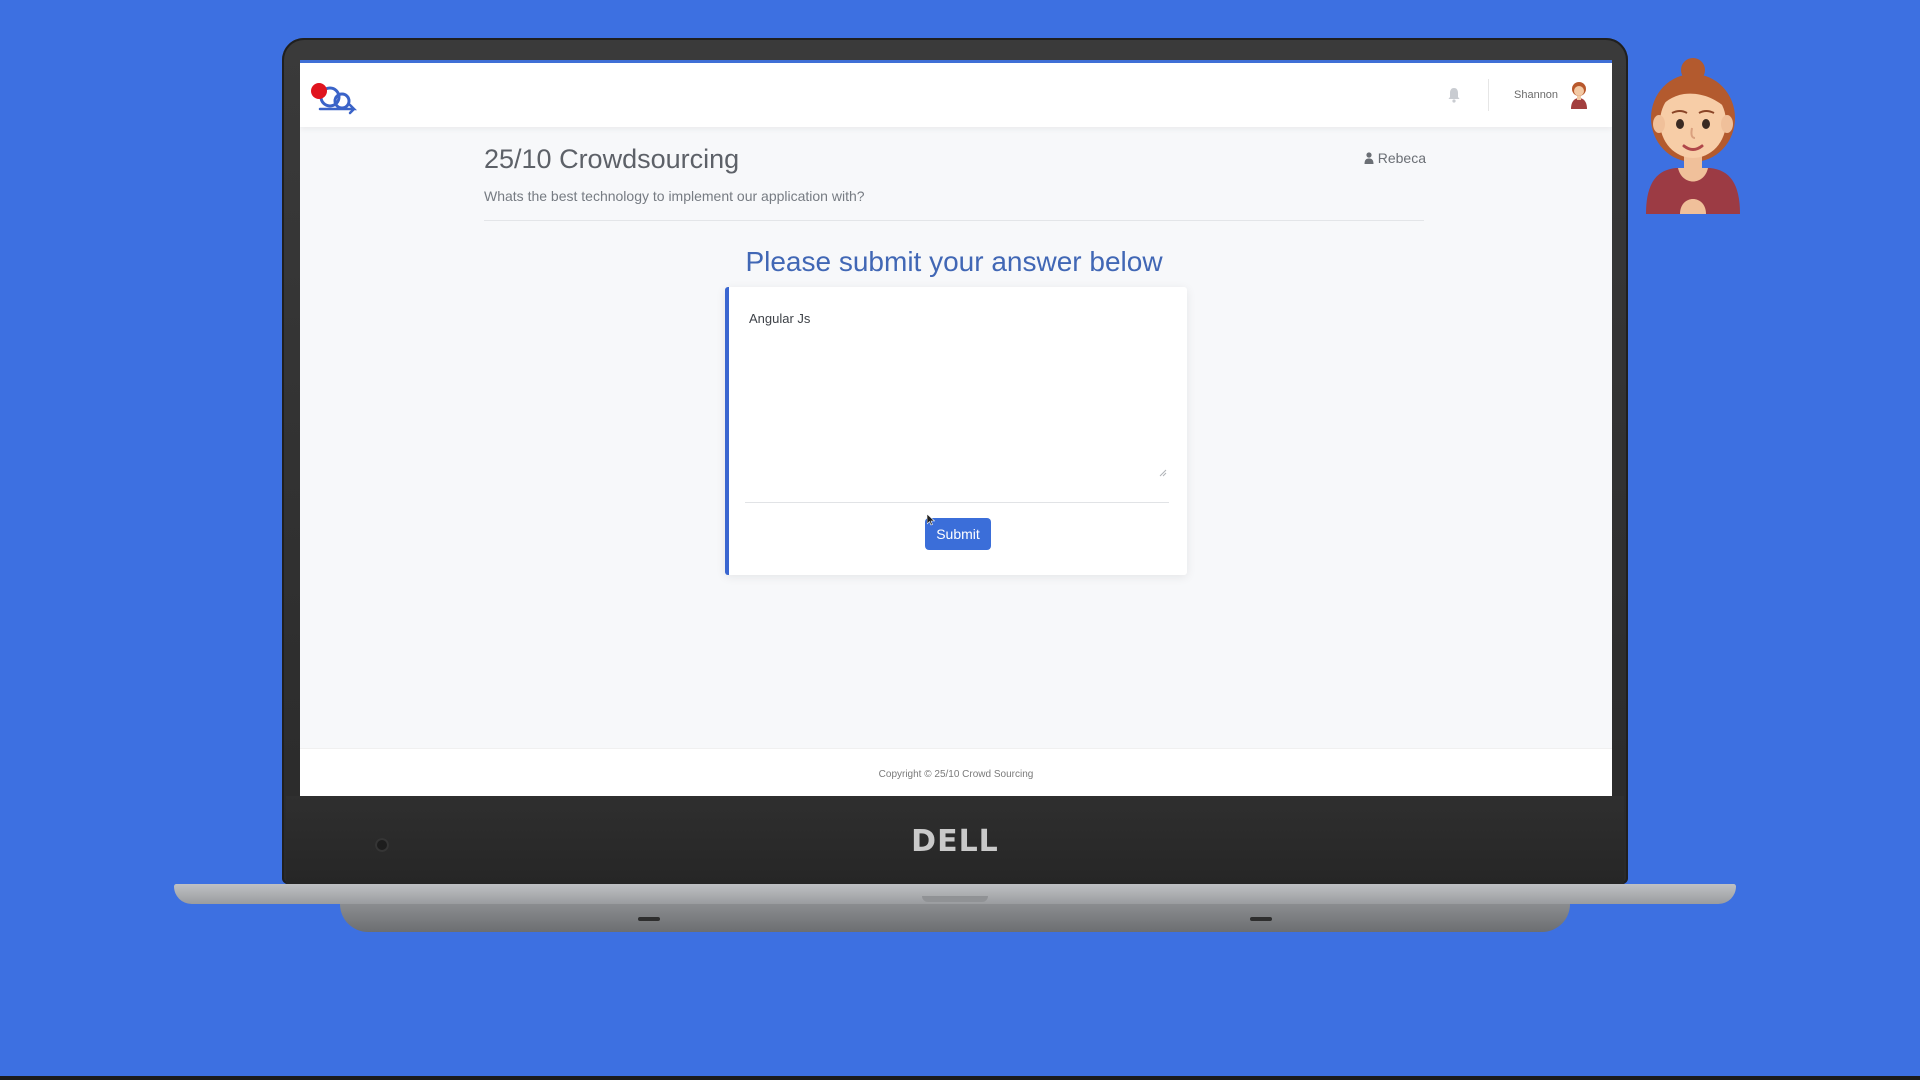  Describe the element at coordinates (931, 520) in the screenshot. I see `mouse-cursor-icon` at that location.